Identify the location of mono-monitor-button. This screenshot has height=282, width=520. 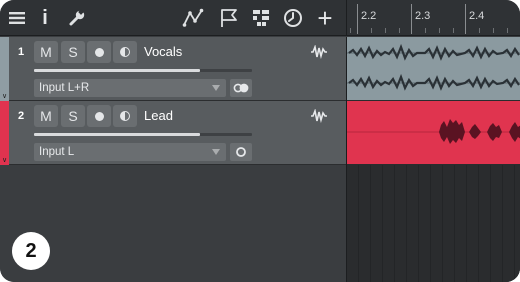
(241, 152).